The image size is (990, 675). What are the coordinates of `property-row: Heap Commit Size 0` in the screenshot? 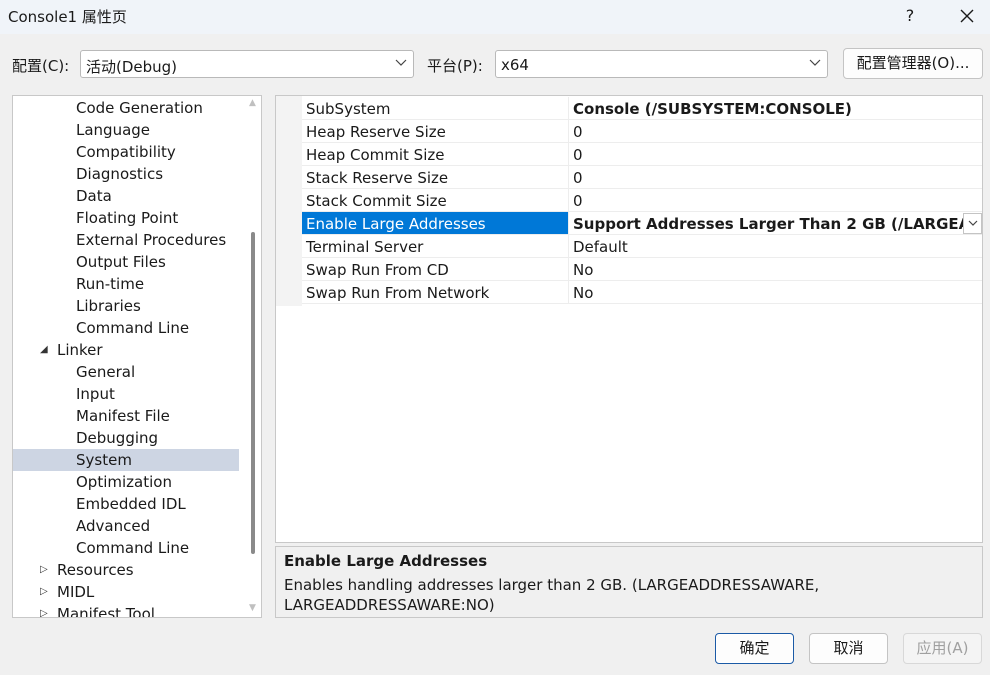 It's located at (642, 154).